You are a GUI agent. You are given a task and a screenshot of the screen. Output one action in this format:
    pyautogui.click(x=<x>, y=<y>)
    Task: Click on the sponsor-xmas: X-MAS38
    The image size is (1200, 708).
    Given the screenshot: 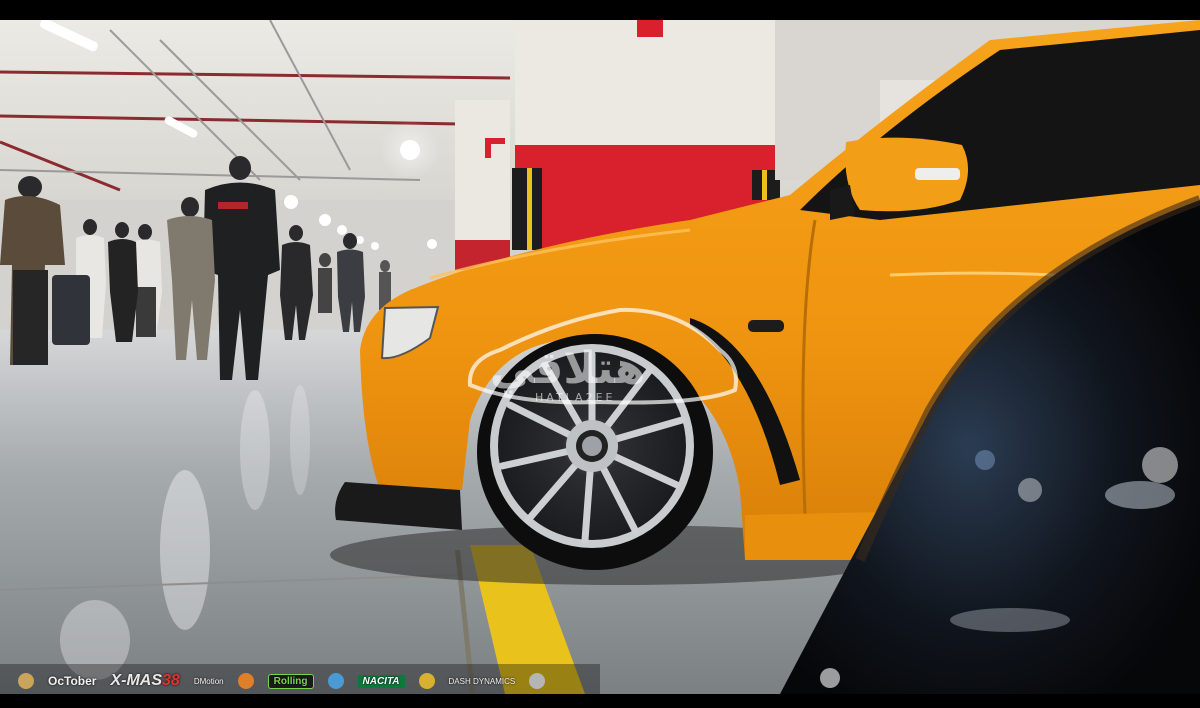 What is the action you would take?
    pyautogui.click(x=145, y=680)
    